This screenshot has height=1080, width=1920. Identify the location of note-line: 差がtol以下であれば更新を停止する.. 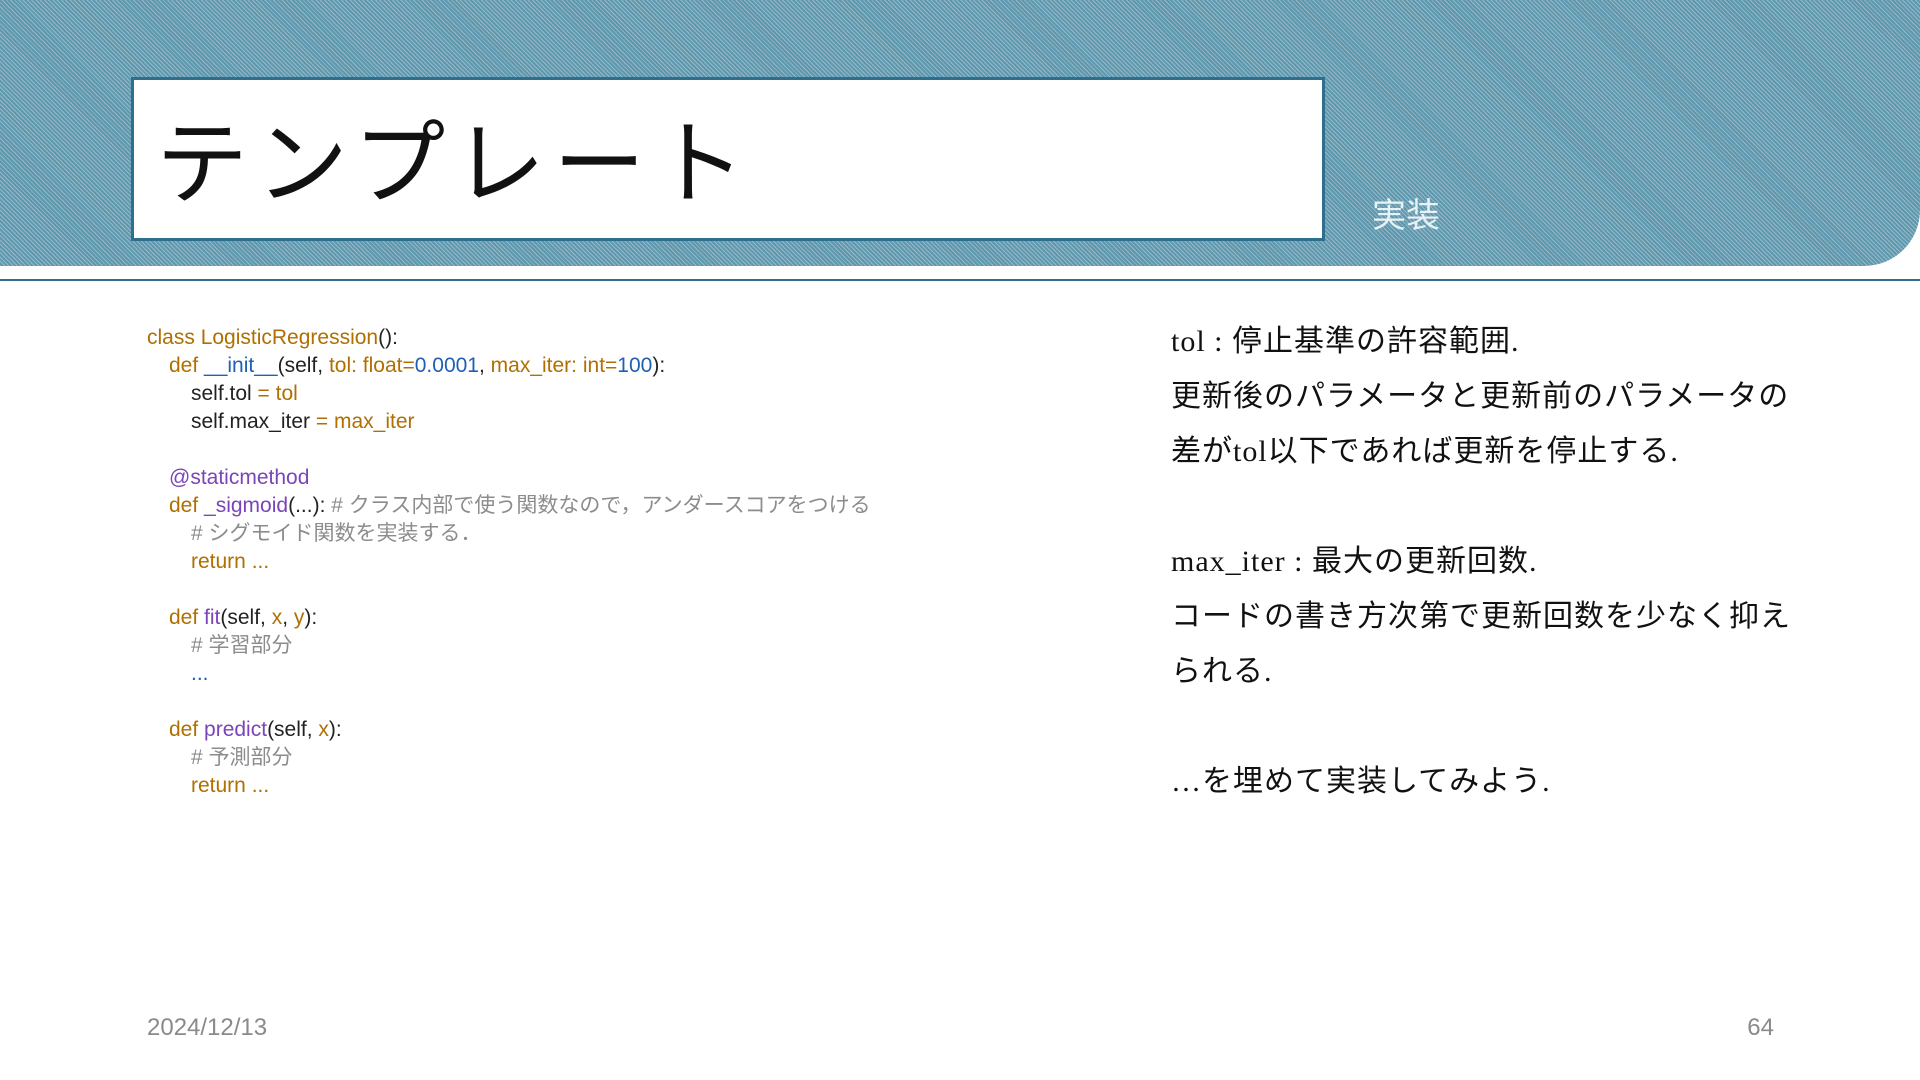
(1425, 451).